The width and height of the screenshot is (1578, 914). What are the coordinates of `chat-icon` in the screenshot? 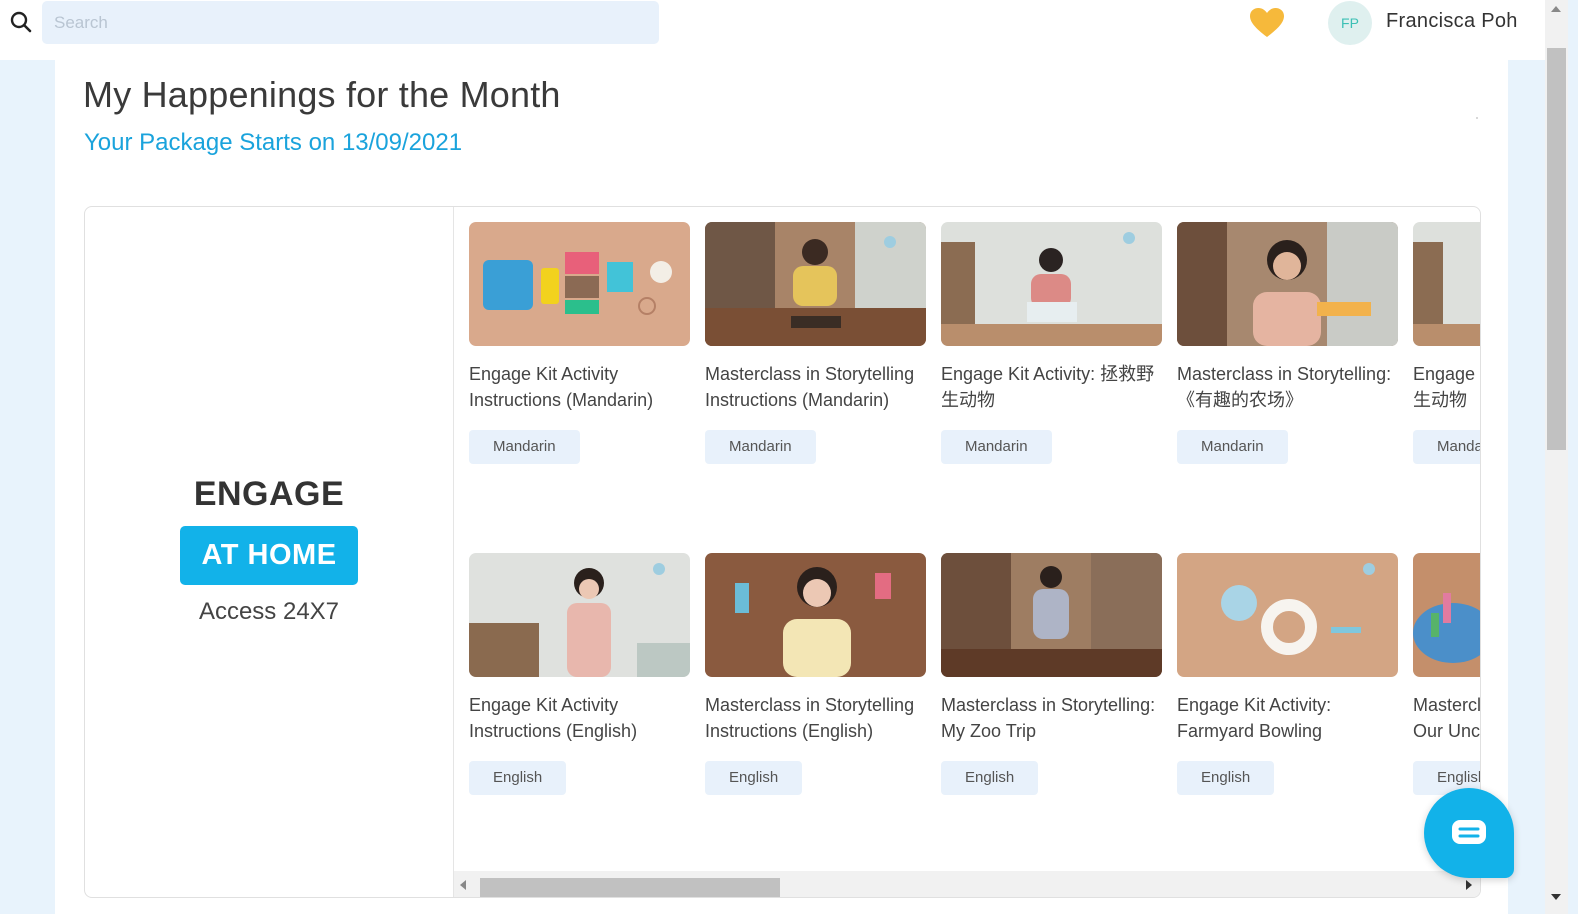 It's located at (1469, 832).